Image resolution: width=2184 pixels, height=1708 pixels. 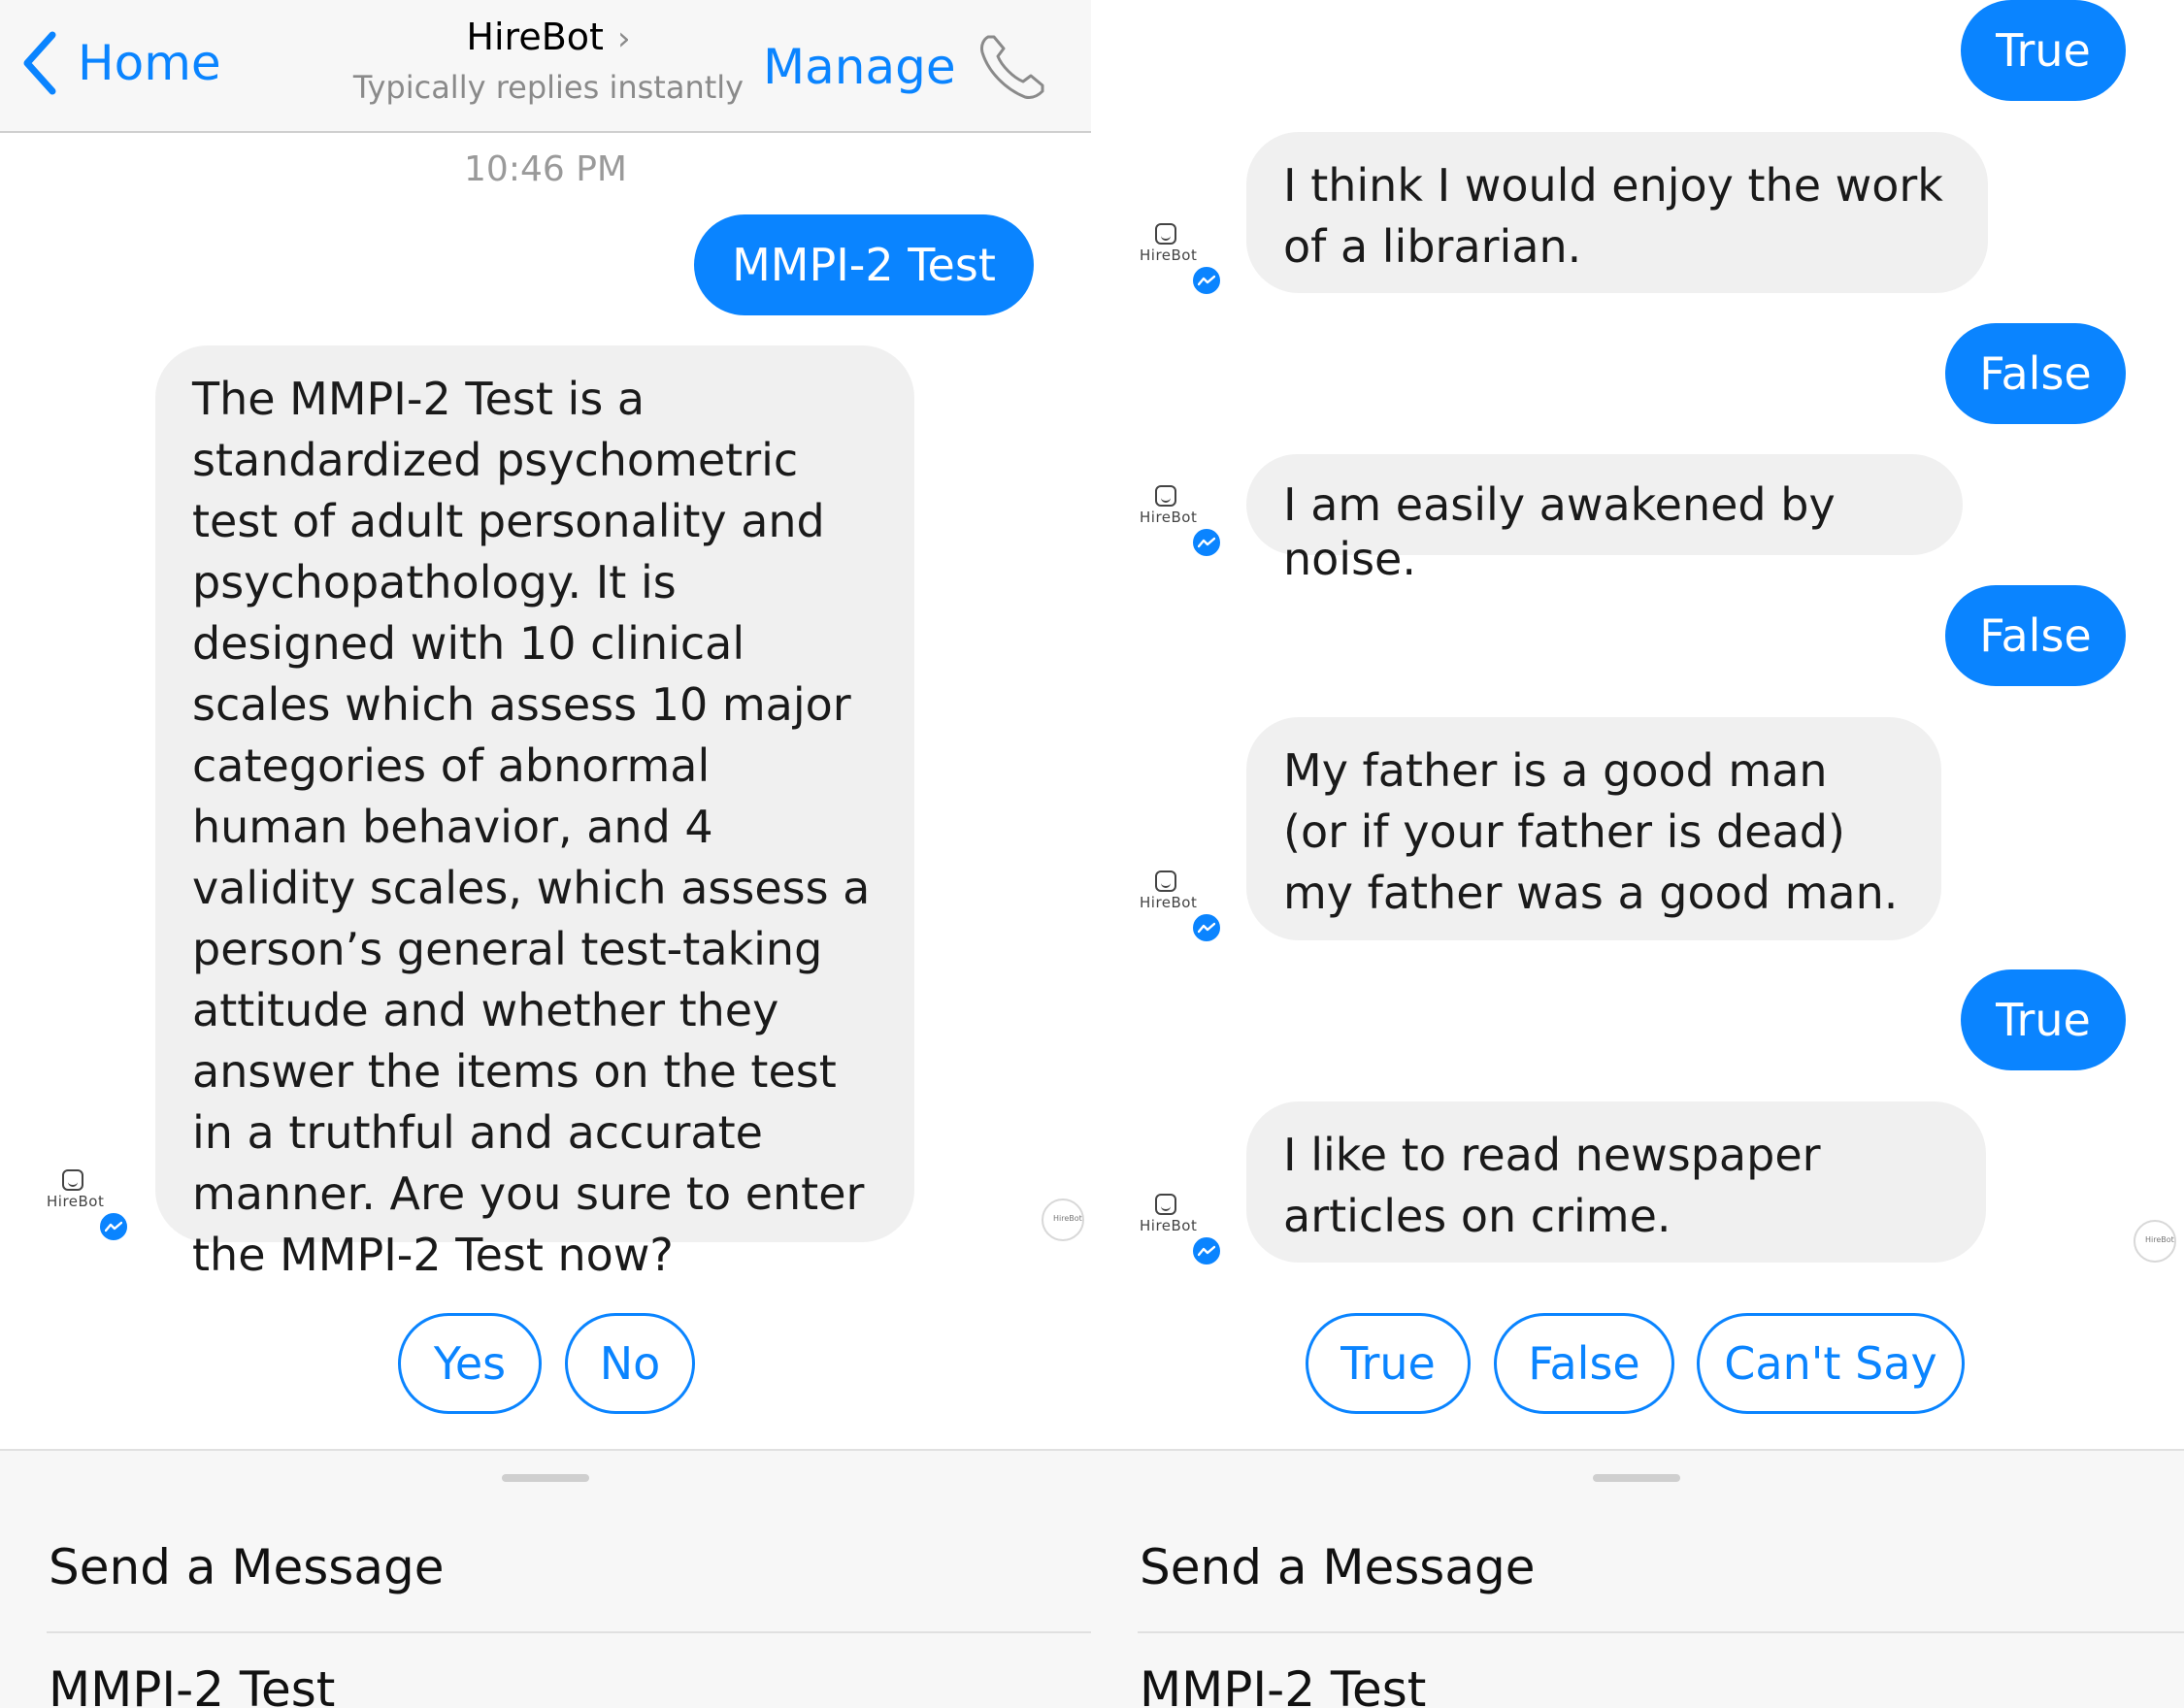 What do you see at coordinates (864, 264) in the screenshot?
I see `outgoing-message: MMPI-2 Test` at bounding box center [864, 264].